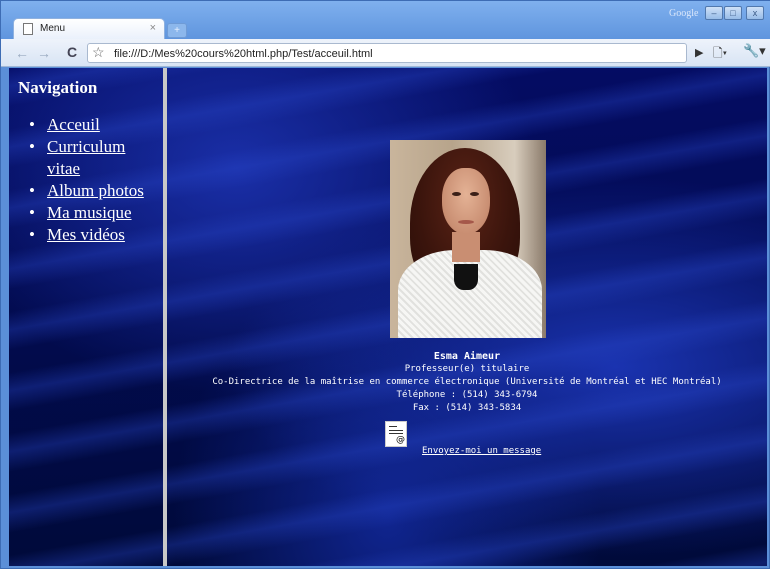  I want to click on profile-name: Esma Aimeur, so click(467, 356).